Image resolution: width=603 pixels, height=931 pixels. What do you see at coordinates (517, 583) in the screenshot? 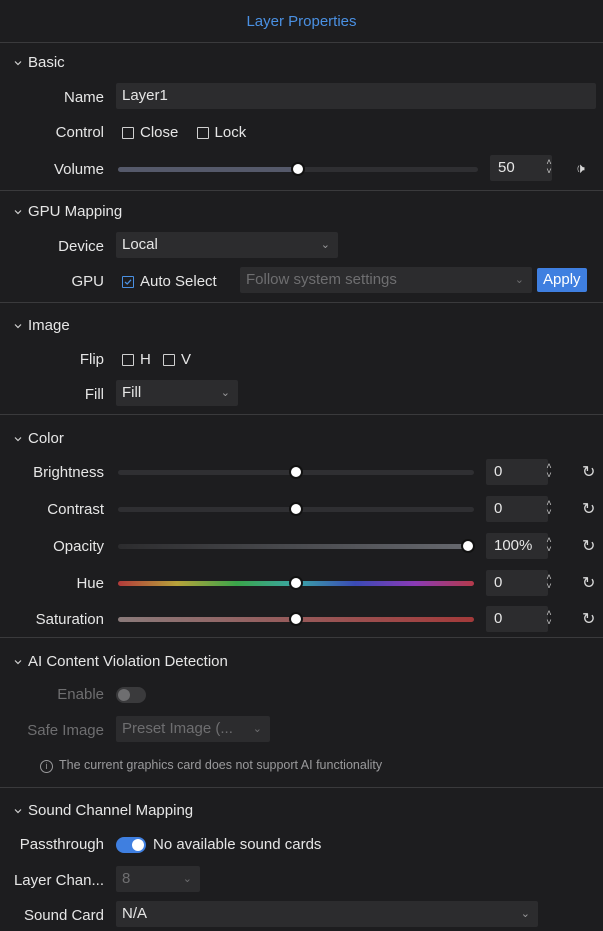
I see `hue-number-input: 0` at bounding box center [517, 583].